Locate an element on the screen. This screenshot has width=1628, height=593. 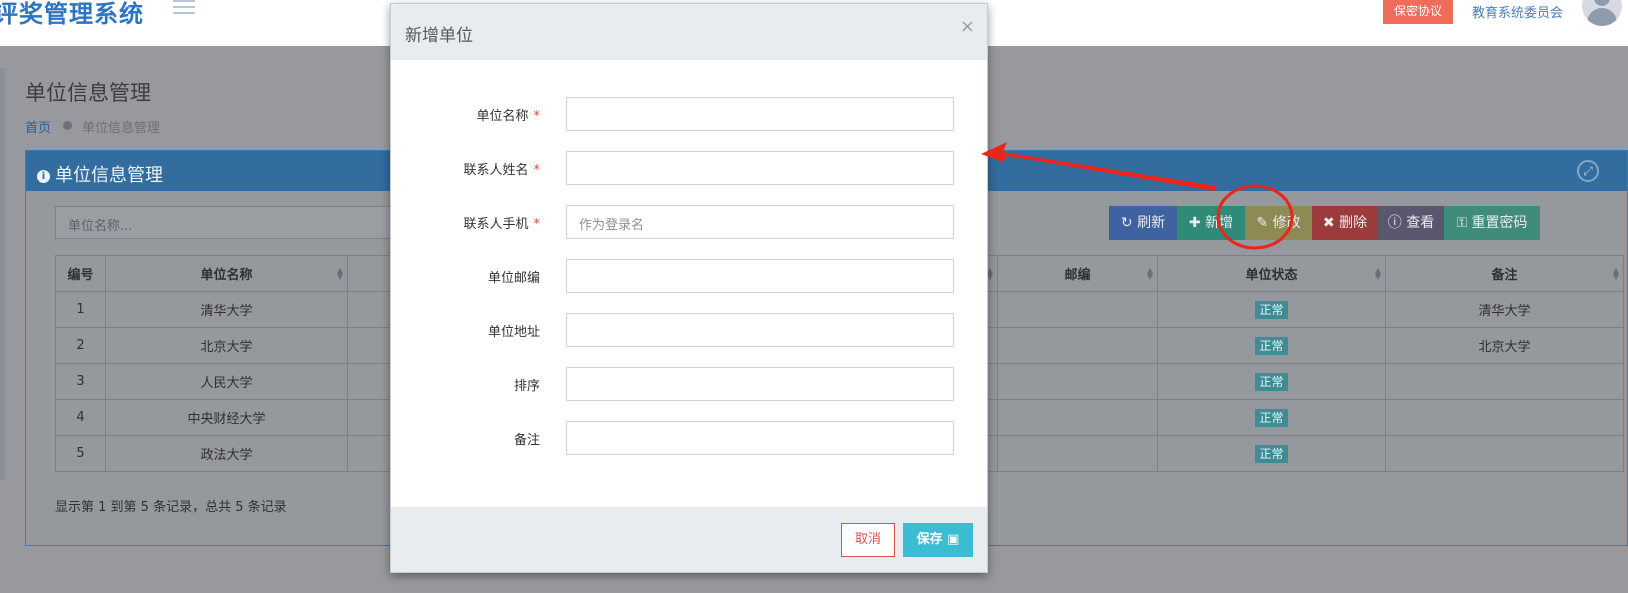
add-button: ✚ 新增 is located at coordinates (1211, 223).